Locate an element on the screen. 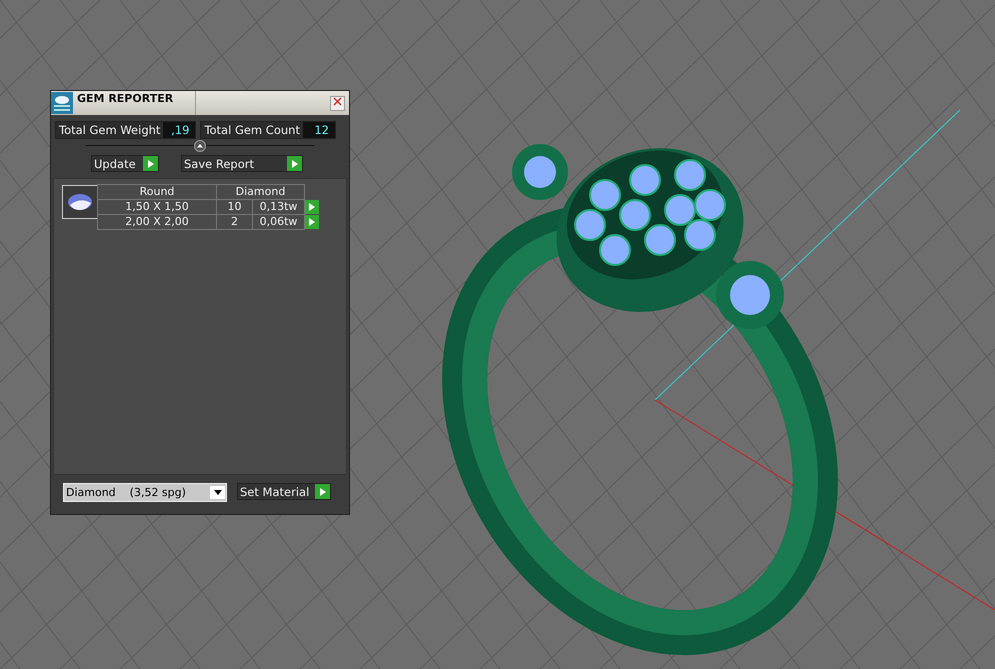  material-dropdown: Diamond (3,52 spg) is located at coordinates (145, 492).